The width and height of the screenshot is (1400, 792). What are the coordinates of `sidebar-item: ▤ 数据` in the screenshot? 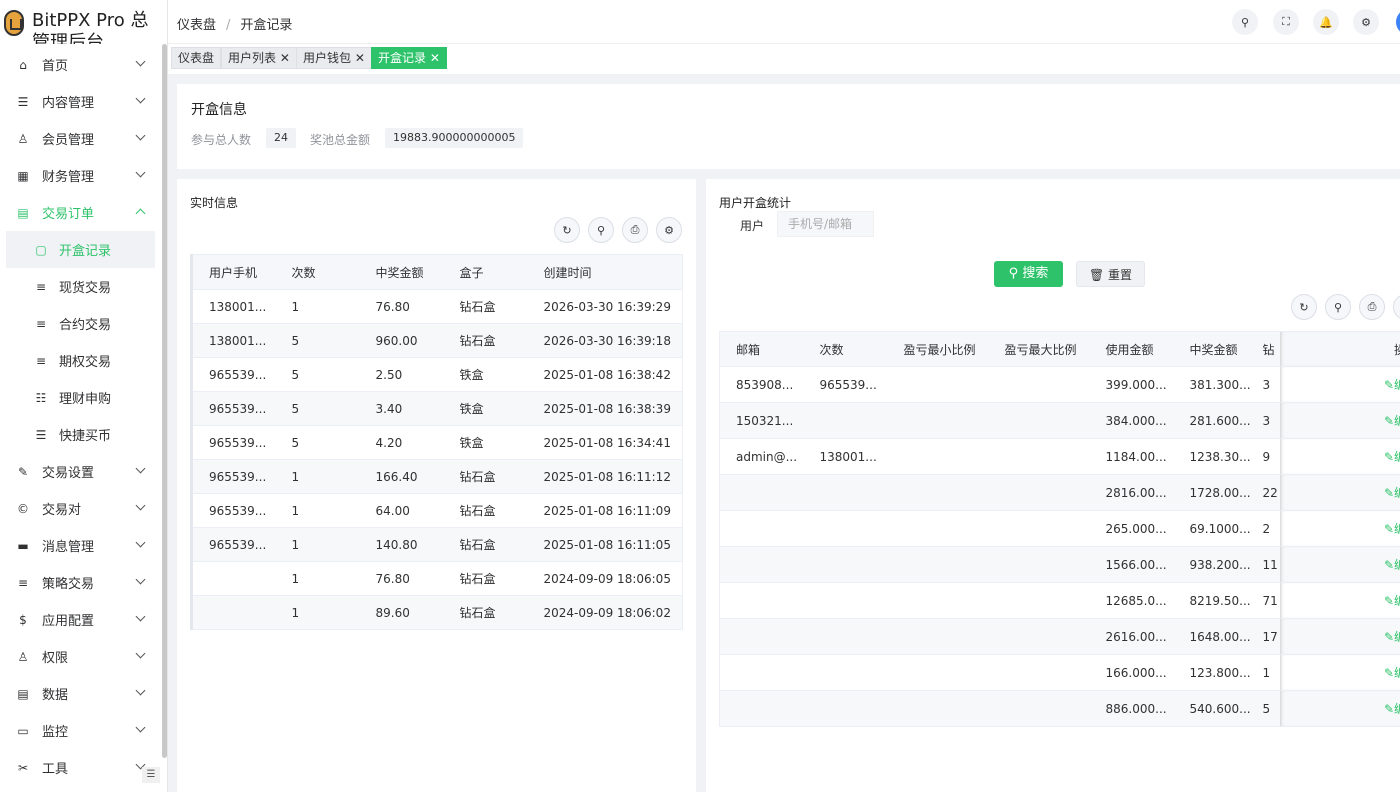 It's located at (80, 693).